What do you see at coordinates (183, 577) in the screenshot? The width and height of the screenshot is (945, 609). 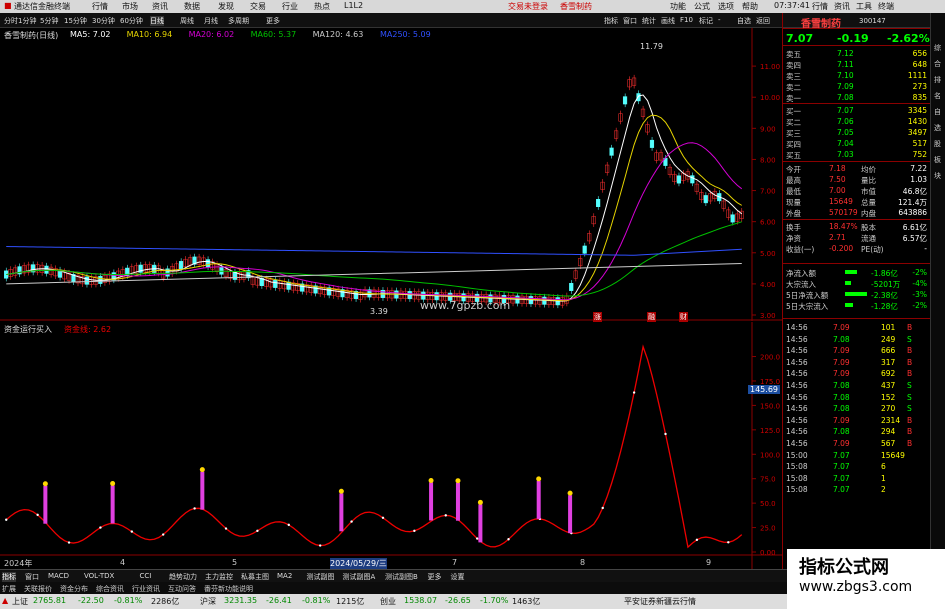 I see `indicator-tab-5: 趋势动力` at bounding box center [183, 577].